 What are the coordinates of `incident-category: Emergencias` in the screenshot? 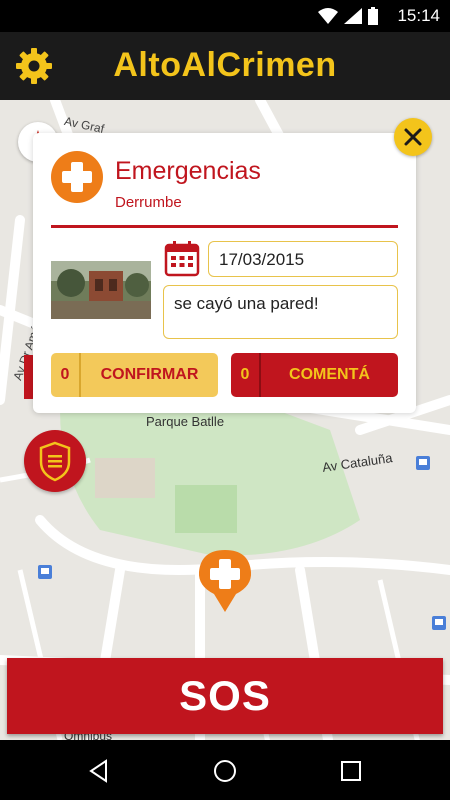 It's located at (188, 171).